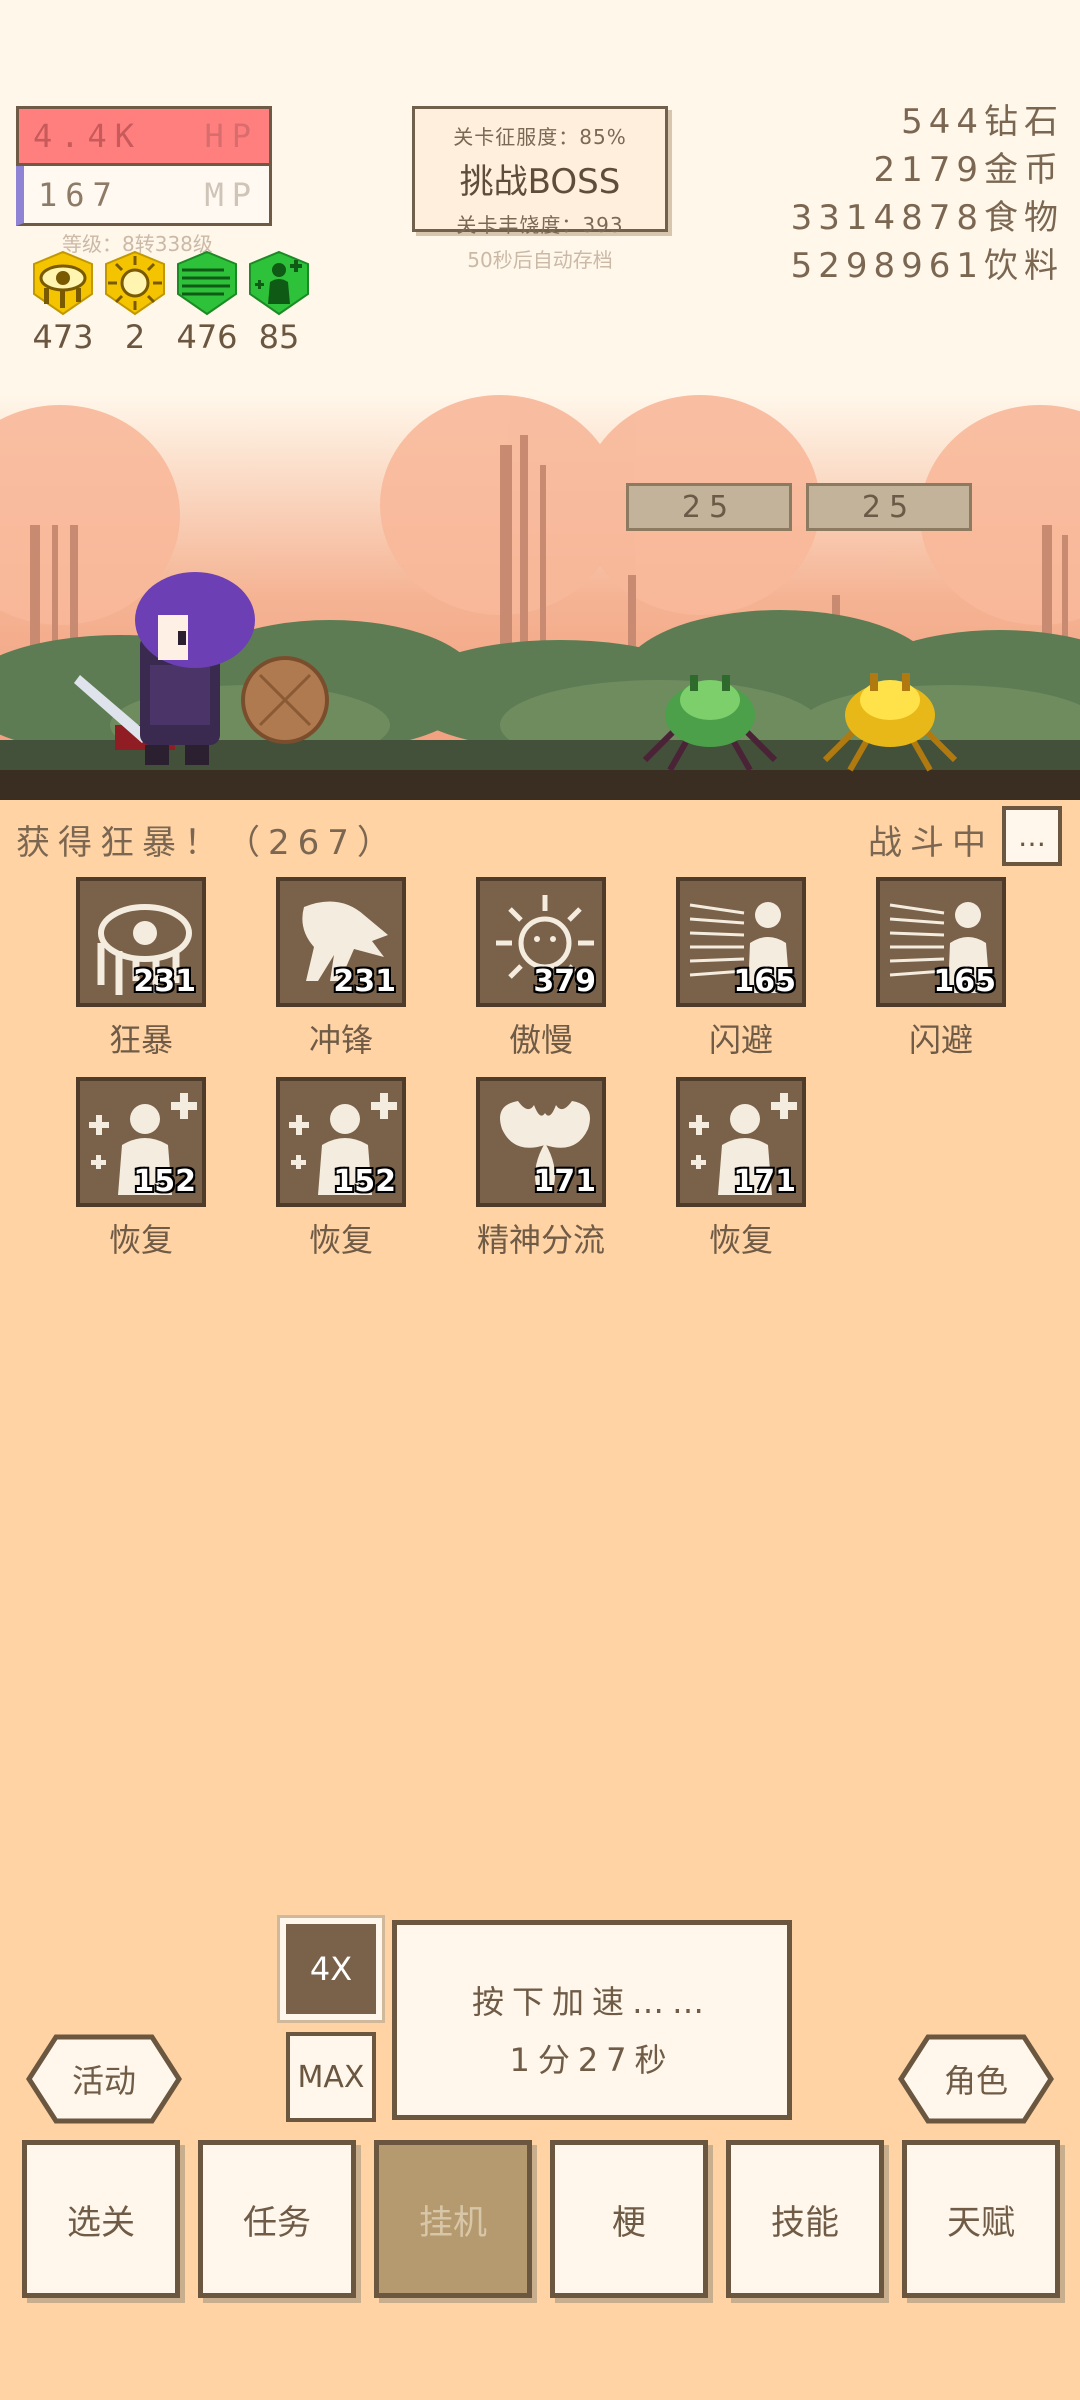  I want to click on nav-tasks: 任务, so click(277, 2219).